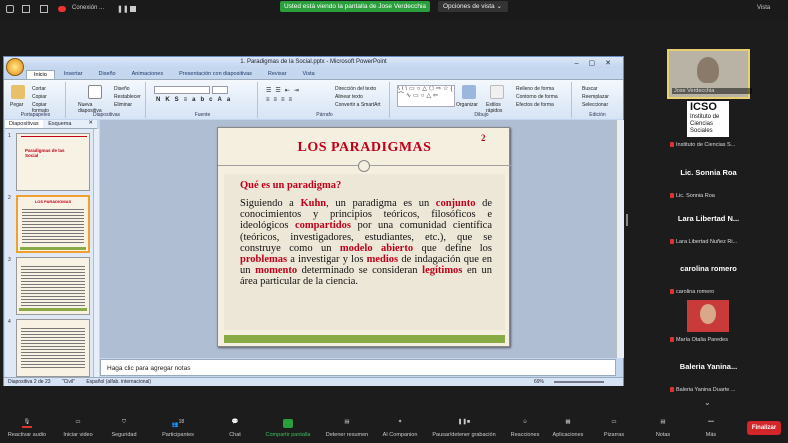  Describe the element at coordinates (620, 239) in the screenshot. I see `workspace-scrollbar` at that location.